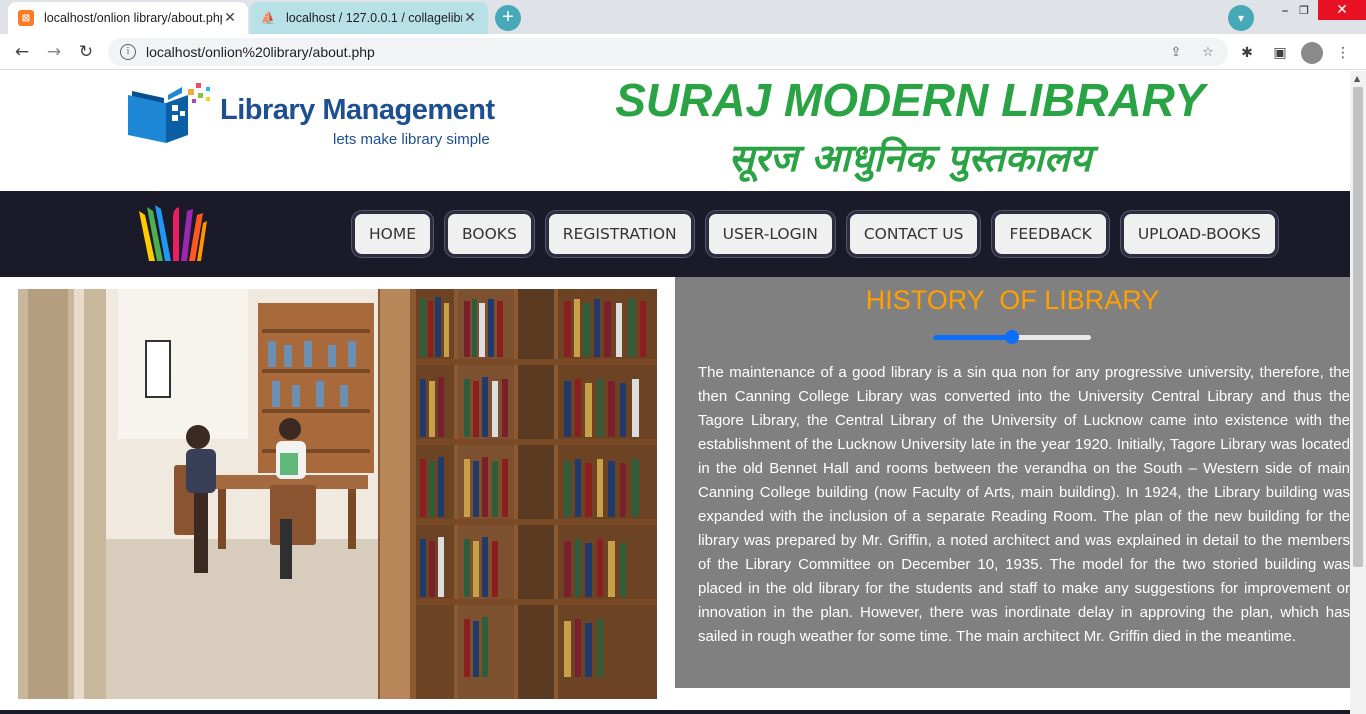  I want to click on restore-icon: ❐, so click(1304, 12).